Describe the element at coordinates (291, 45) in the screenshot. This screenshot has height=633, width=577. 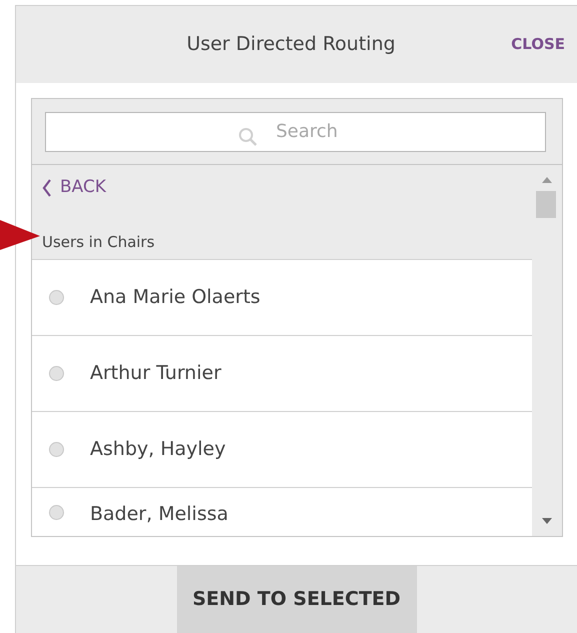
I see `dialog-title: User Directed Routing` at that location.